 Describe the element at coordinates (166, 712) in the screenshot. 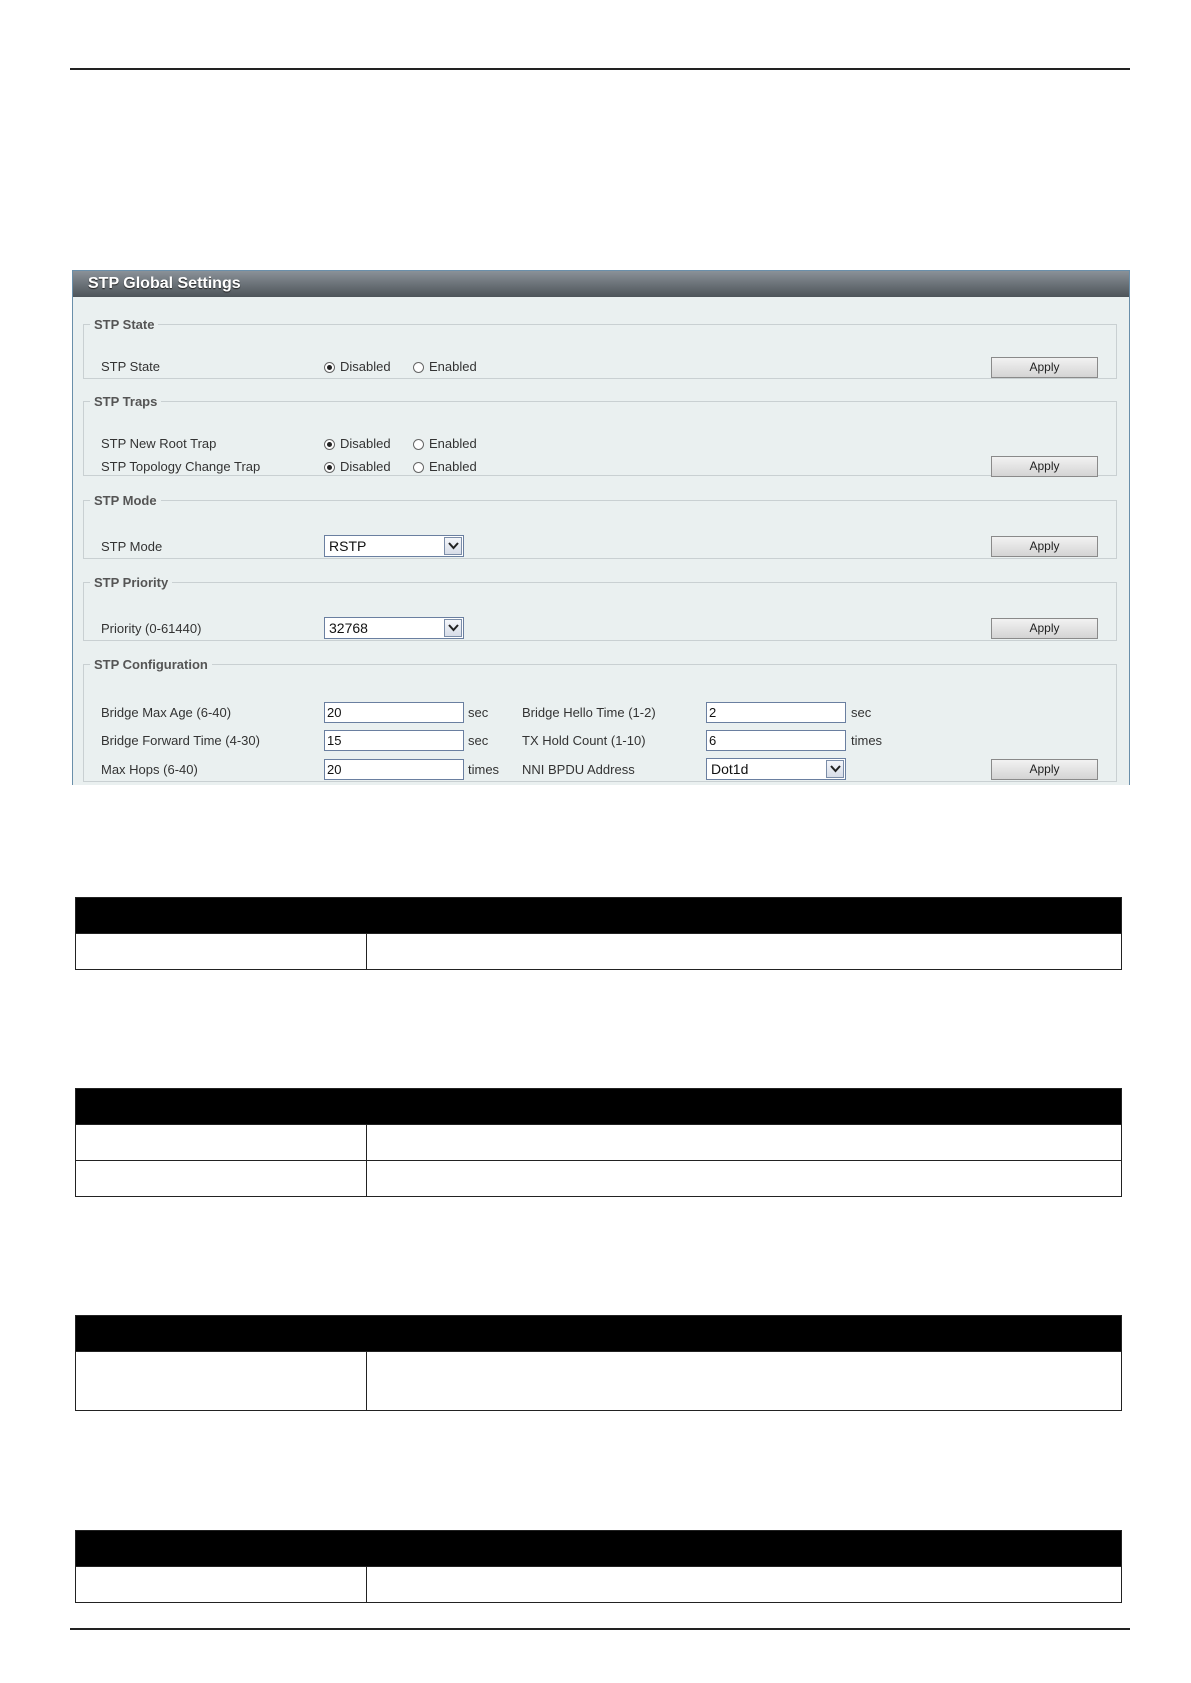

I see `bridge-max-age-label: Bridge Max Age (6-40)` at that location.